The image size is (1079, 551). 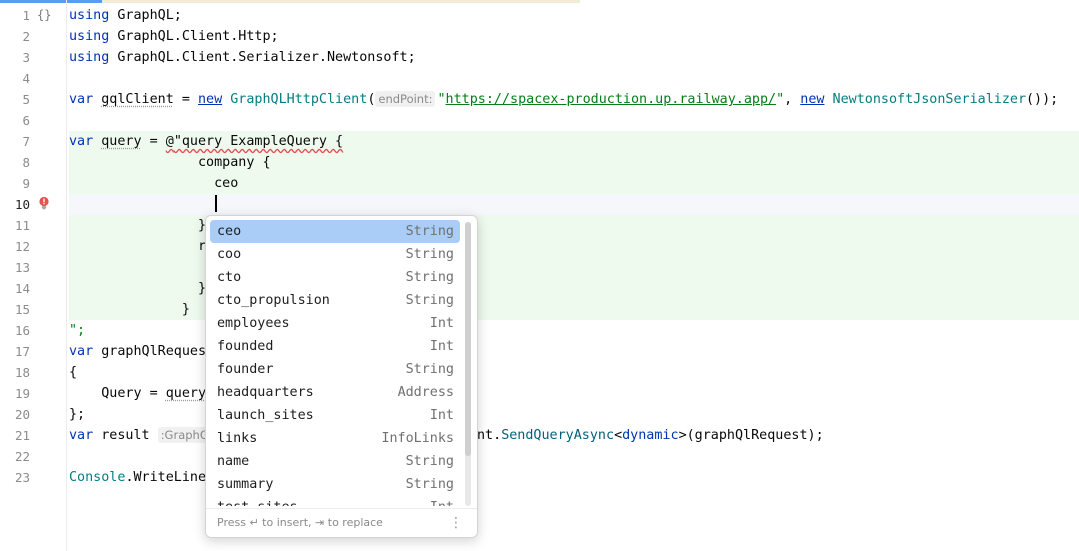 What do you see at coordinates (335, 484) in the screenshot?
I see `completion-item: summary String` at bounding box center [335, 484].